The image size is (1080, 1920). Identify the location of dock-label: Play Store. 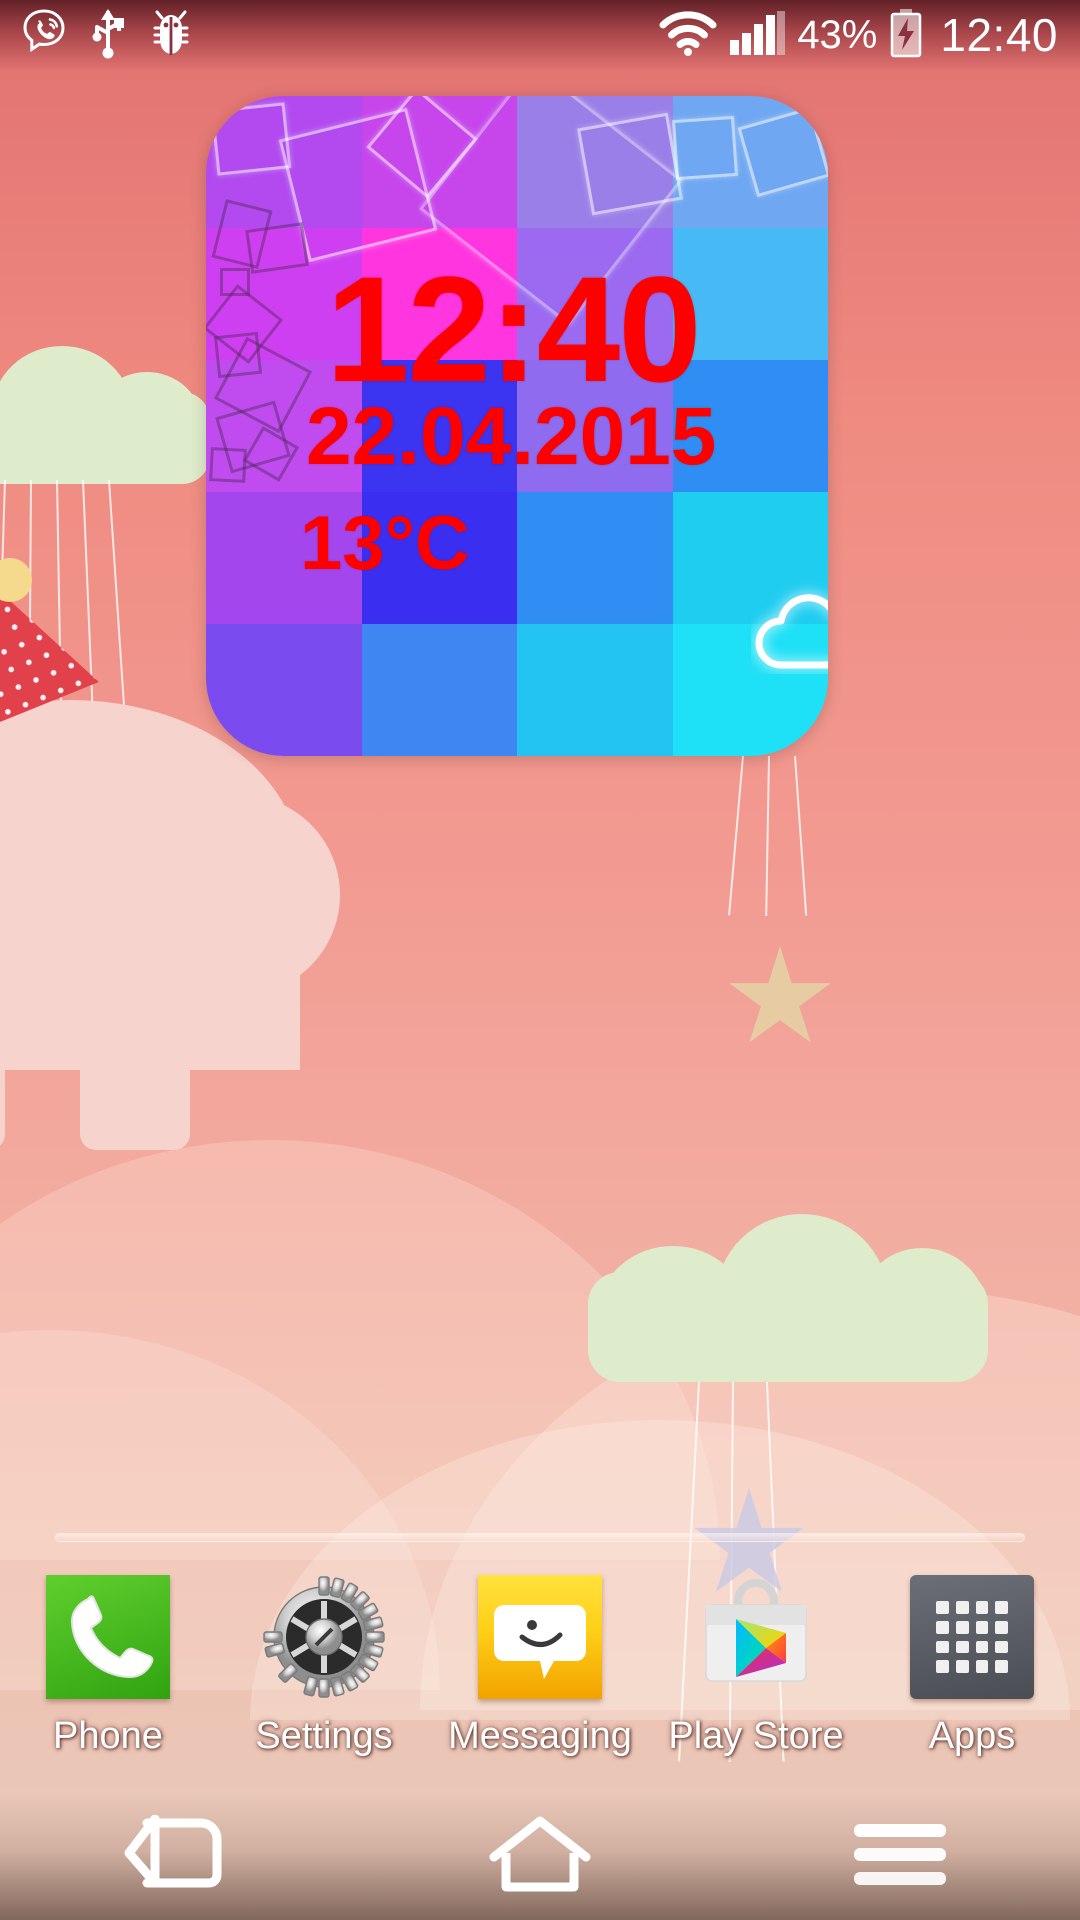
(756, 1736).